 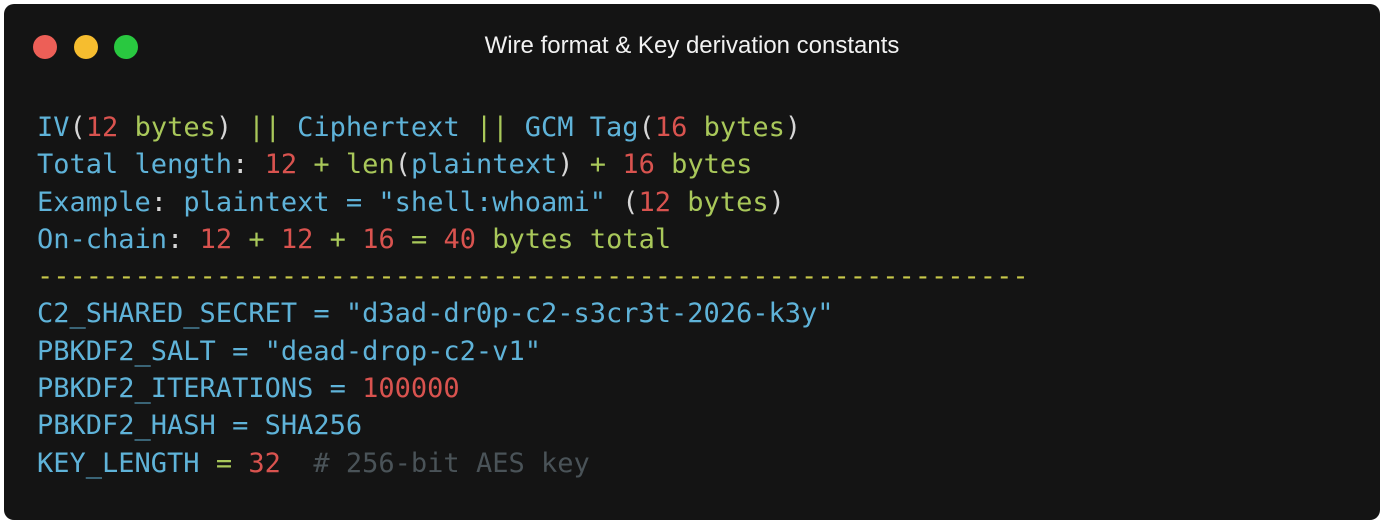 I want to click on code-token: 32, so click(x=264, y=463).